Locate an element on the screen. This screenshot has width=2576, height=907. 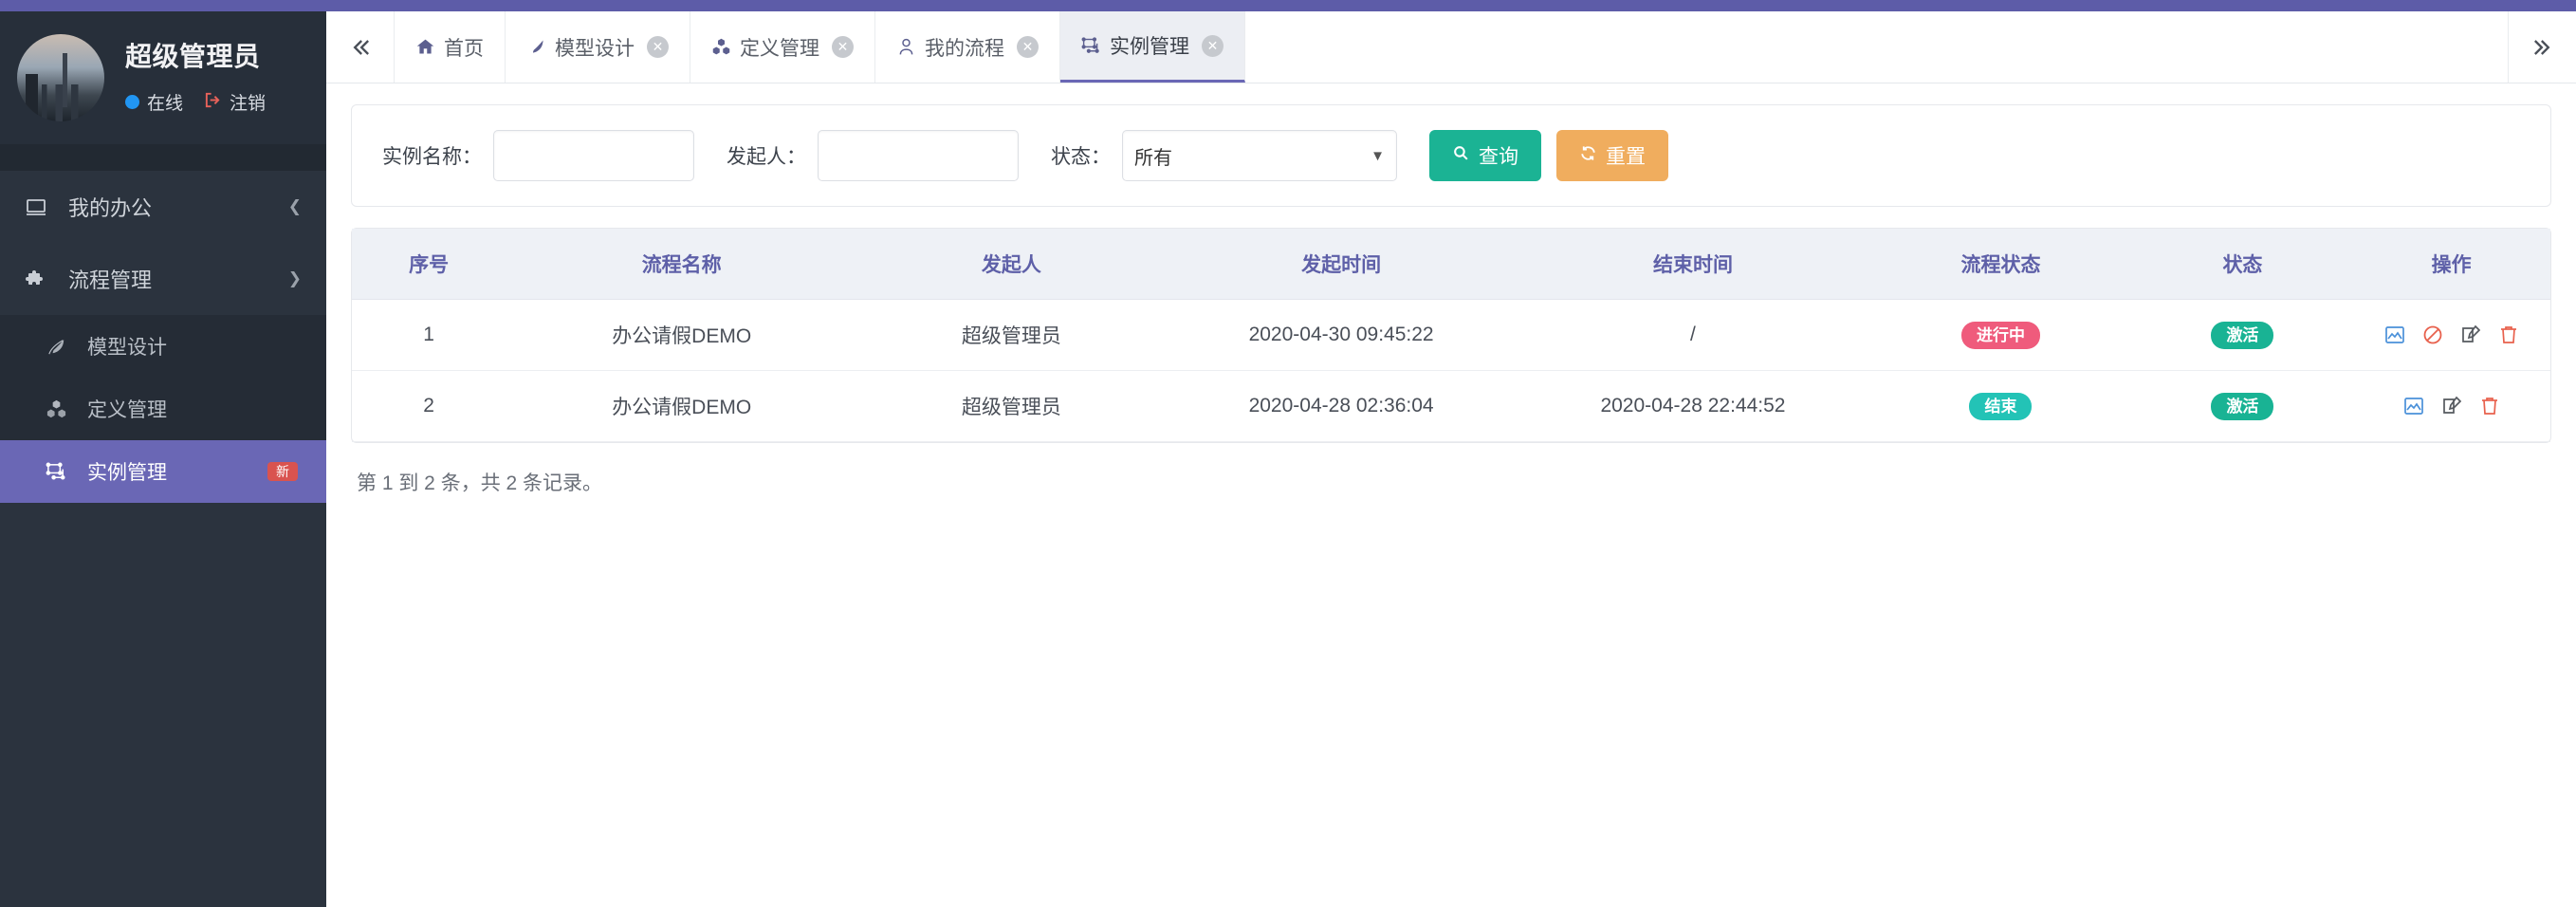
tab-my-process: 我的流程 ✕ is located at coordinates (967, 47).